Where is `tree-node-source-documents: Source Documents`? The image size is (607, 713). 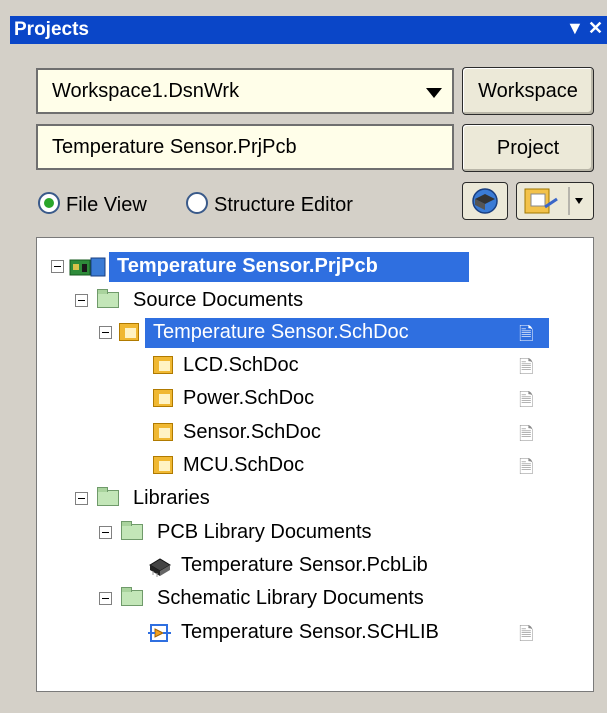 tree-node-source-documents: Source Documents is located at coordinates (297, 301).